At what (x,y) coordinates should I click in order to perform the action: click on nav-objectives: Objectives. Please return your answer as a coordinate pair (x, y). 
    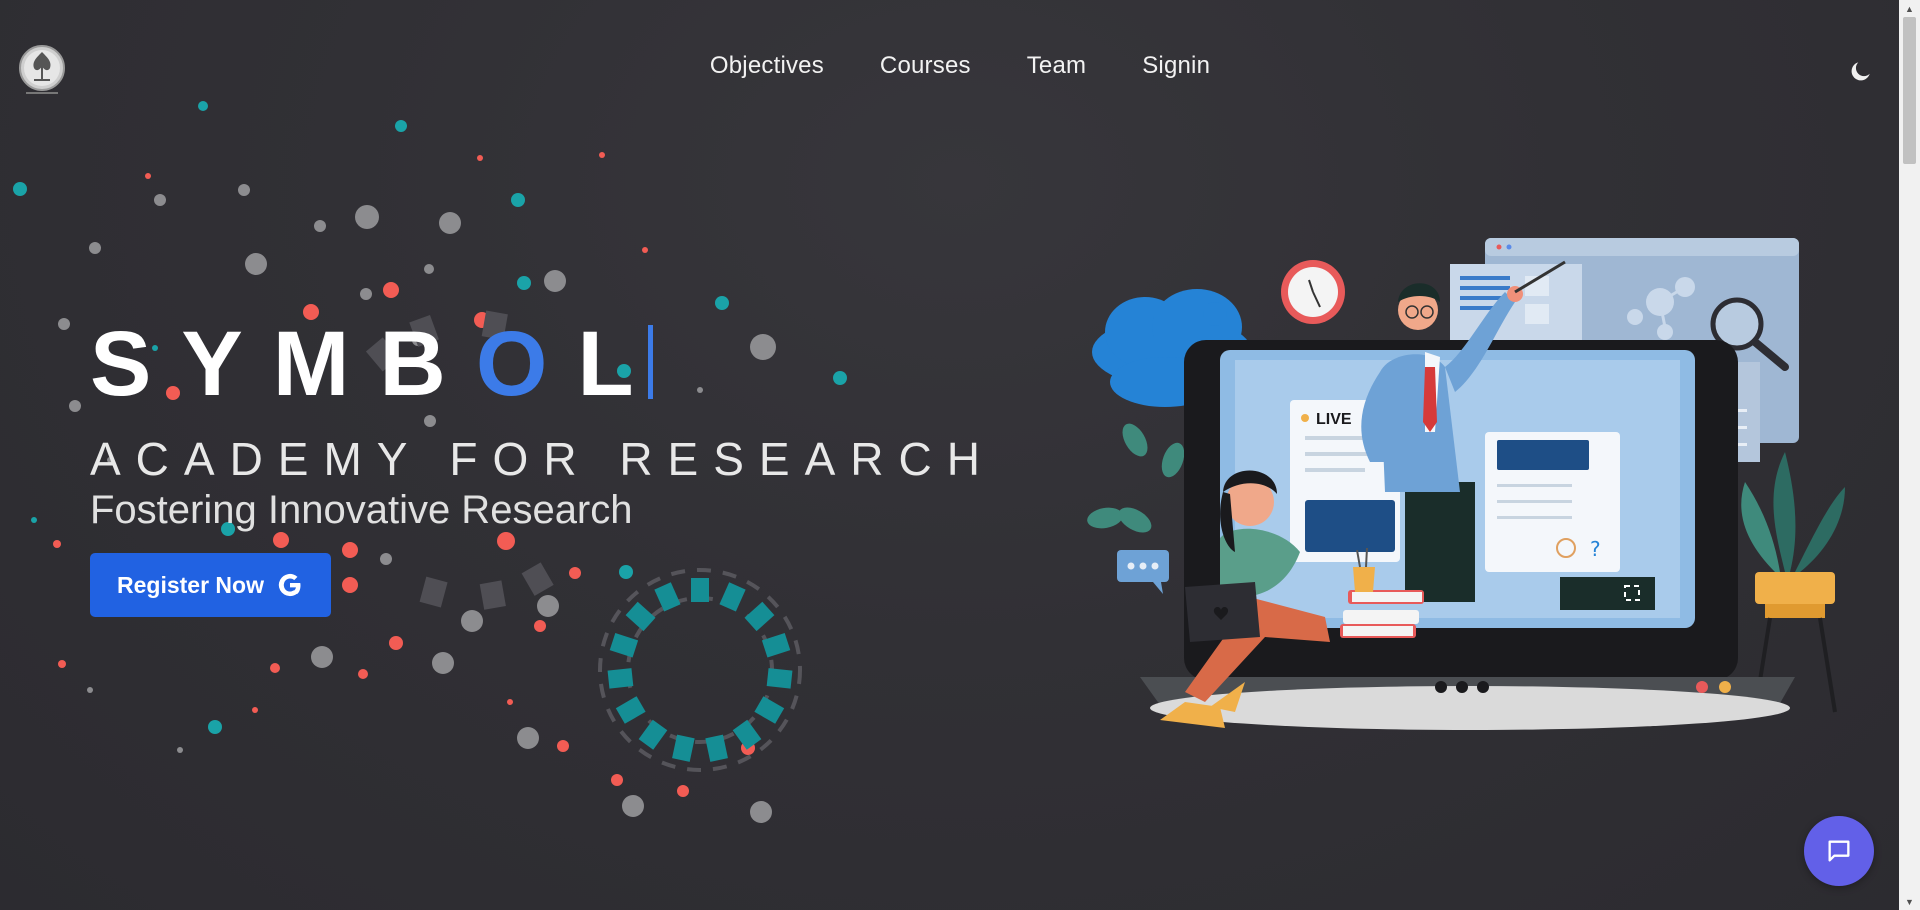
    Looking at the image, I should click on (767, 66).